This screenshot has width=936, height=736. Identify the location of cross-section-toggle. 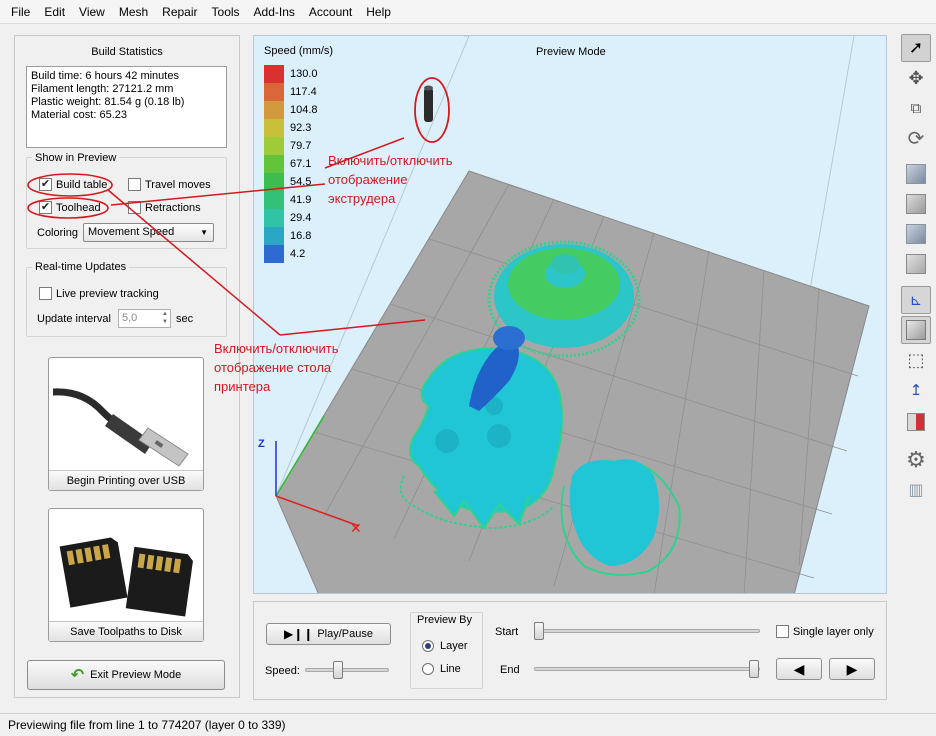
(916, 422).